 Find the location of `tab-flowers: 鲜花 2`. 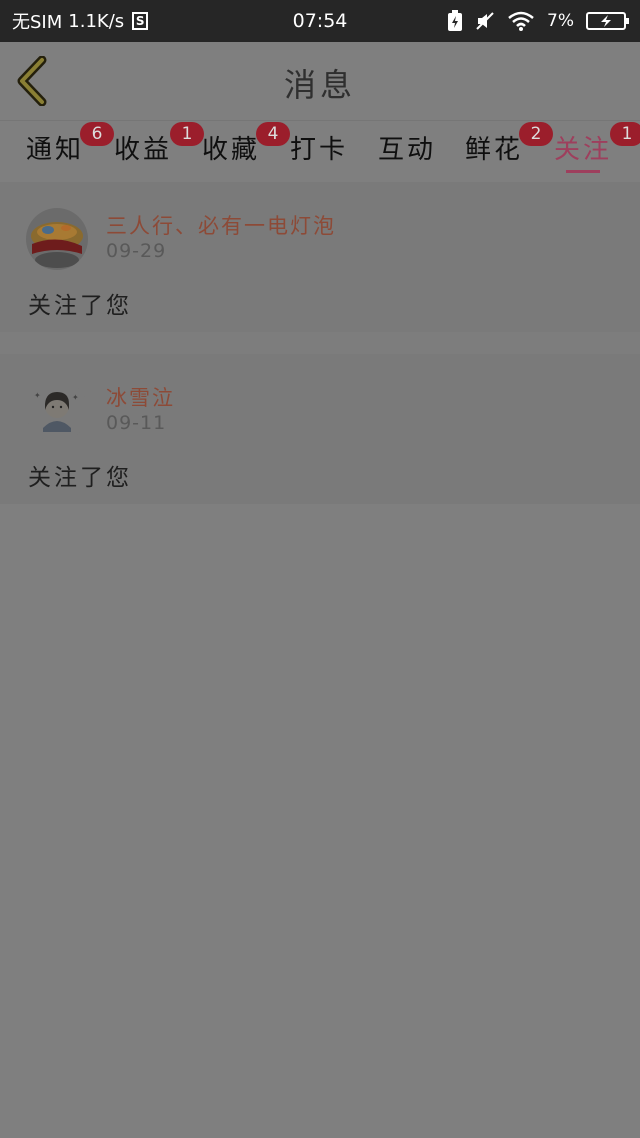

tab-flowers: 鲜花 2 is located at coordinates (509, 149).